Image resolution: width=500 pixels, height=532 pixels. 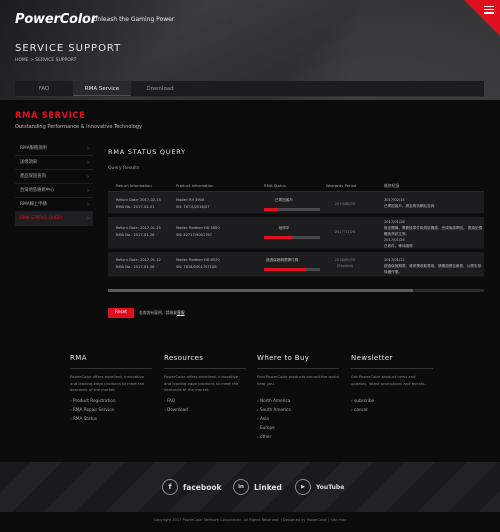 What do you see at coordinates (68, 48) in the screenshot?
I see `page-title: SERVICE SUPPORT` at bounding box center [68, 48].